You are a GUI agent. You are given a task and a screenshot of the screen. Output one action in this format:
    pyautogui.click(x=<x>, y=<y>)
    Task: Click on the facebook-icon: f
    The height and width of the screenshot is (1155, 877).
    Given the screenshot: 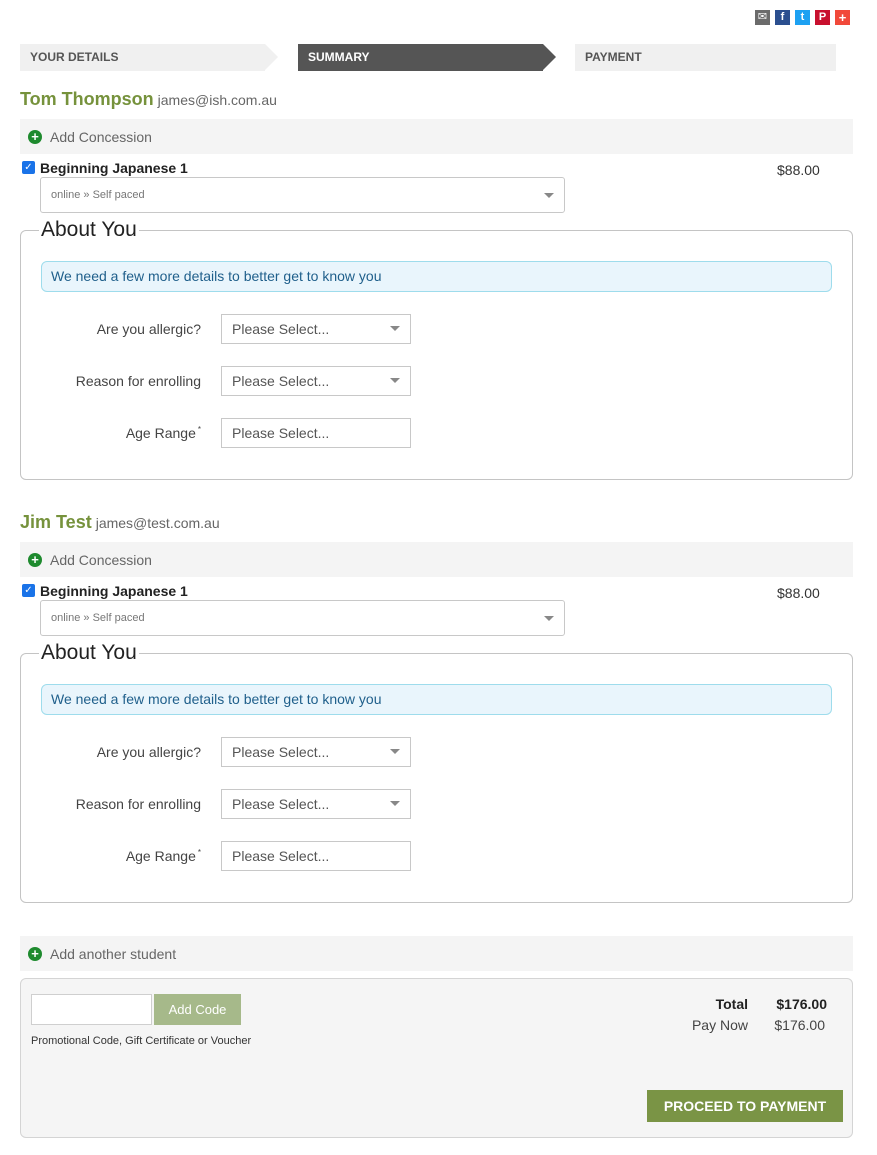 What is the action you would take?
    pyautogui.click(x=782, y=17)
    